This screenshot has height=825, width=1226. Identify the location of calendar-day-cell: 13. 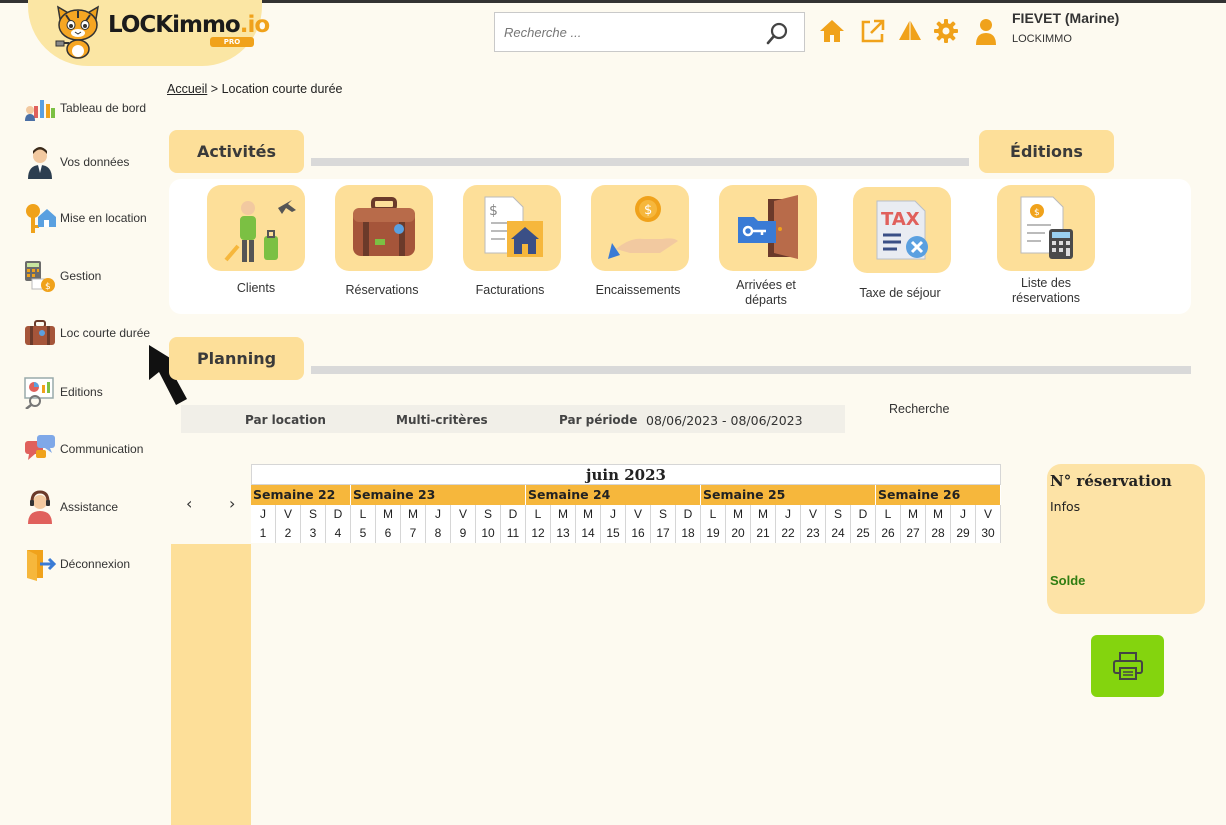
(563, 533).